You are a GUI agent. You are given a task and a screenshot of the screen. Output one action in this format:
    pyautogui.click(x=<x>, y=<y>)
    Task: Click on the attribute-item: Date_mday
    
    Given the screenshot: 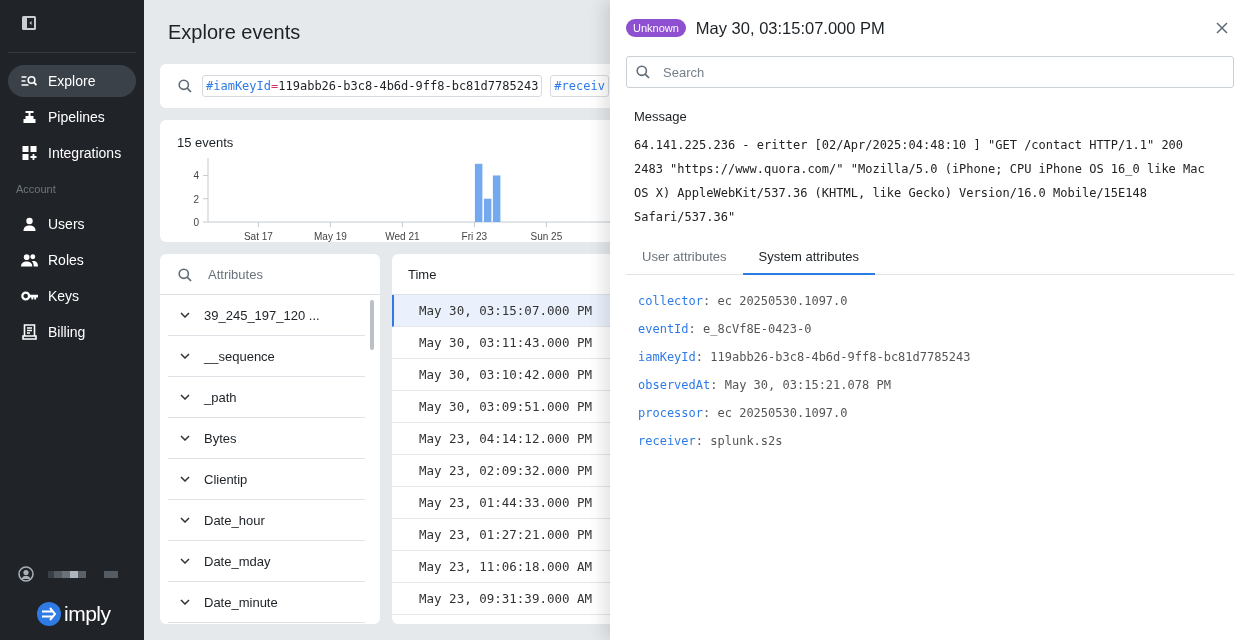 What is the action you would take?
    pyautogui.click(x=266, y=561)
    